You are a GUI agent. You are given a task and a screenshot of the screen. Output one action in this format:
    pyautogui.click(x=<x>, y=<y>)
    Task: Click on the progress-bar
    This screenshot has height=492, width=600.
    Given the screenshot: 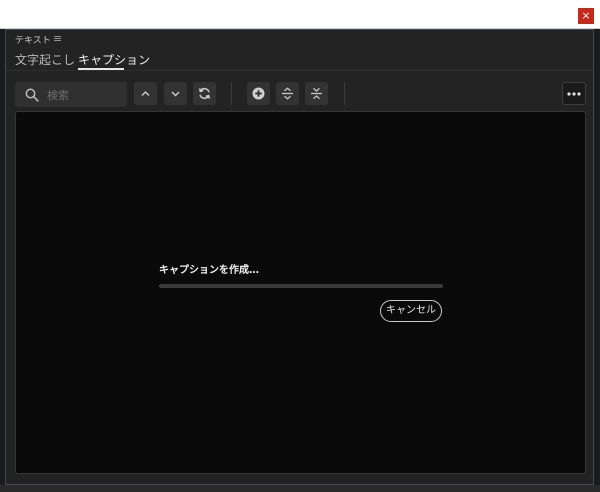 What is the action you would take?
    pyautogui.click(x=301, y=286)
    